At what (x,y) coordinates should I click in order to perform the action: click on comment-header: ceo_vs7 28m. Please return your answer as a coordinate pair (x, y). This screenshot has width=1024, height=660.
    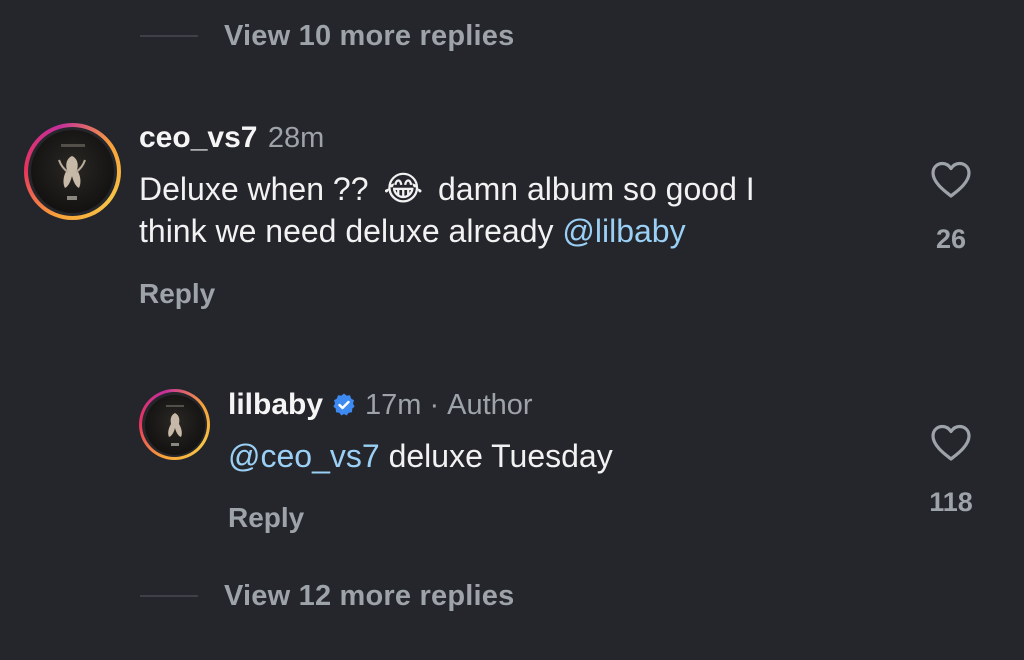
    Looking at the image, I should click on (231, 138).